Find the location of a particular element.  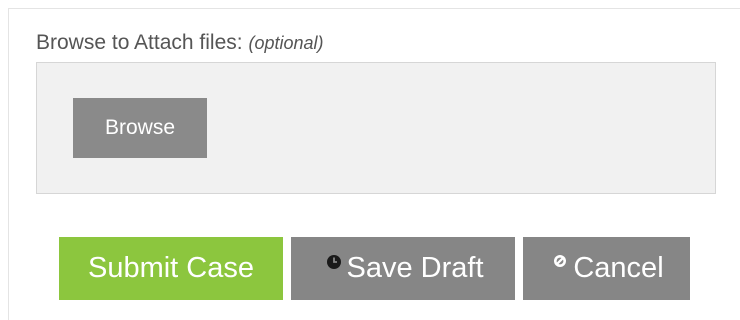

browse-button: Browse is located at coordinates (140, 128).